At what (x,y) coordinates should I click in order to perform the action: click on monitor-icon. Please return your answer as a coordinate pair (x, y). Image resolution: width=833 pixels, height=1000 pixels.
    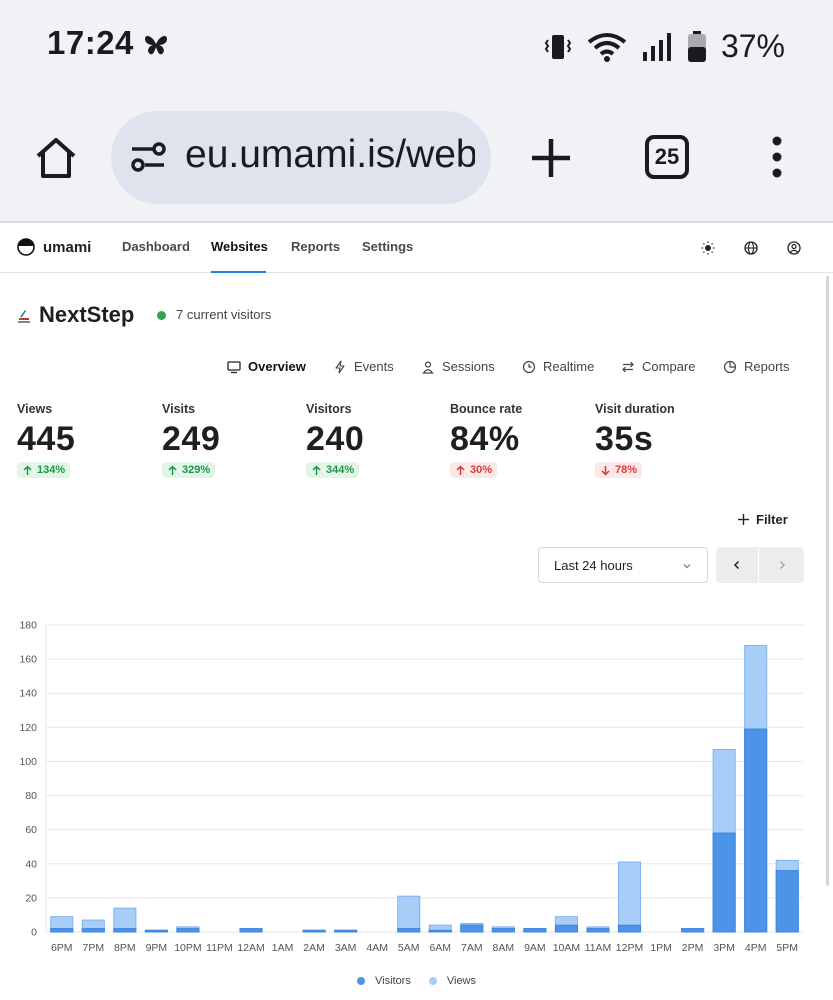
    Looking at the image, I should click on (234, 366).